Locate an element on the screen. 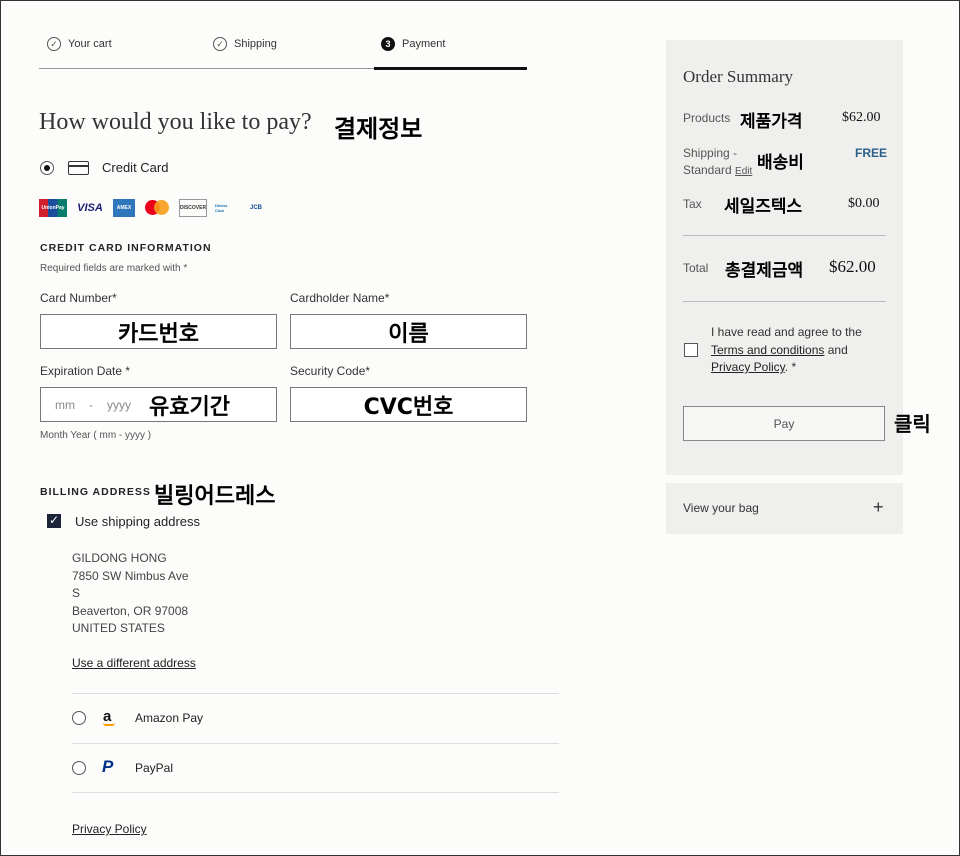 The width and height of the screenshot is (960, 856). address-line: Beaverton, OR 97008 is located at coordinates (130, 610).